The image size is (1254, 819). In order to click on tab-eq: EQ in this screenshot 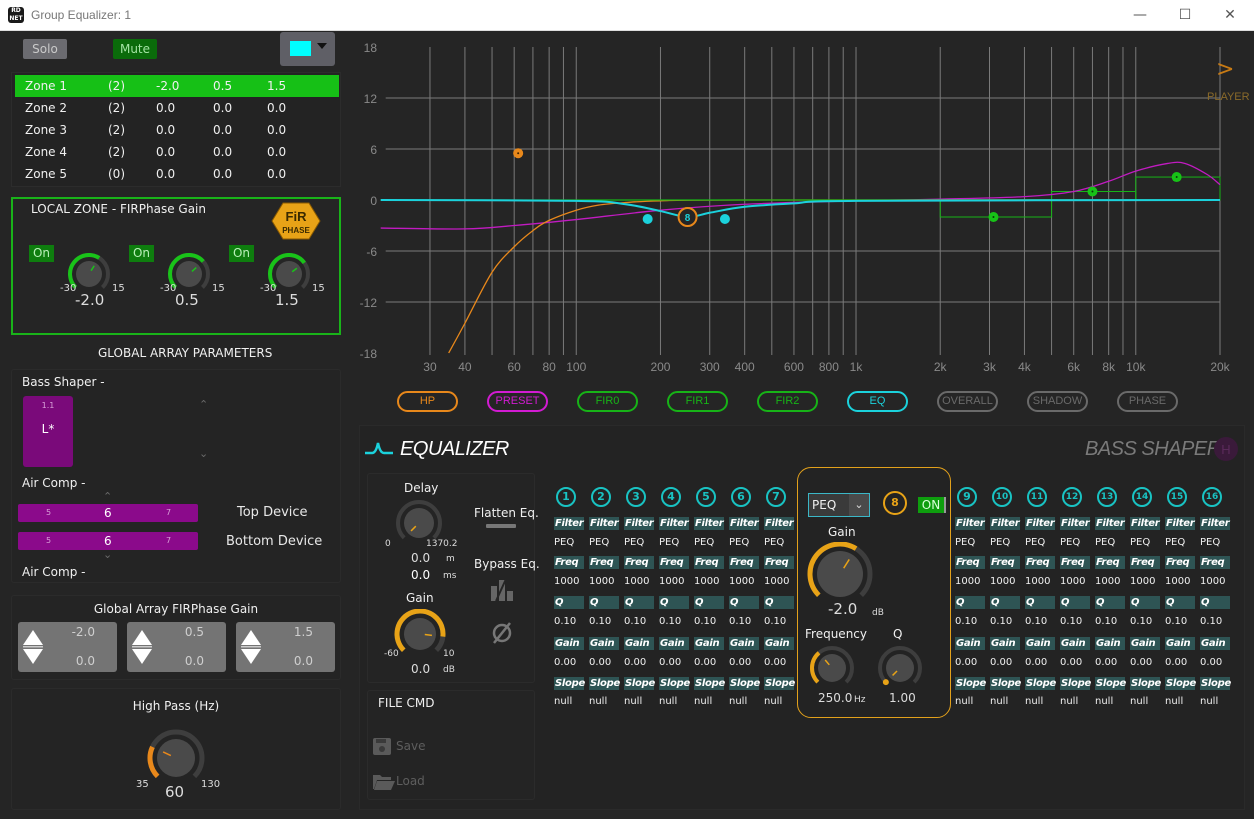, I will do `click(877, 401)`.